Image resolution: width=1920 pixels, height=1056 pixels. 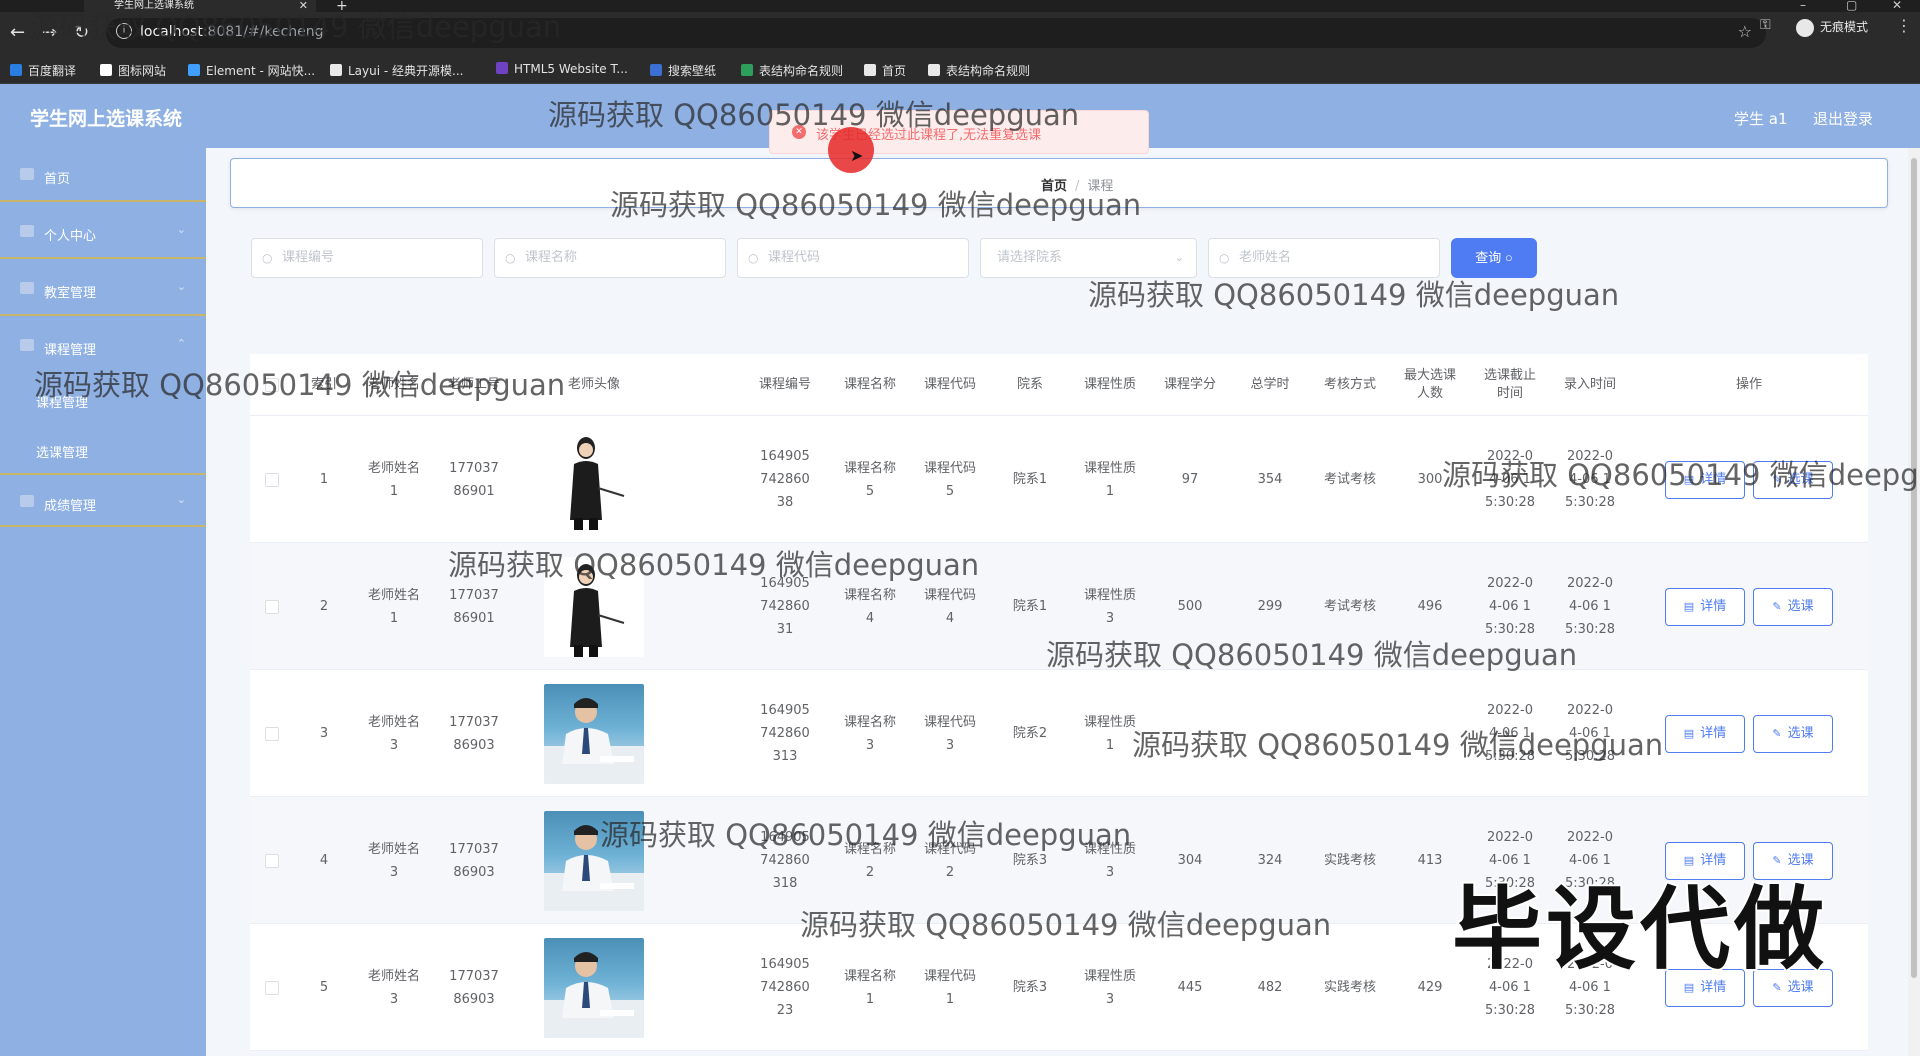 I want to click on logout-link: 退出登录, so click(x=1843, y=118).